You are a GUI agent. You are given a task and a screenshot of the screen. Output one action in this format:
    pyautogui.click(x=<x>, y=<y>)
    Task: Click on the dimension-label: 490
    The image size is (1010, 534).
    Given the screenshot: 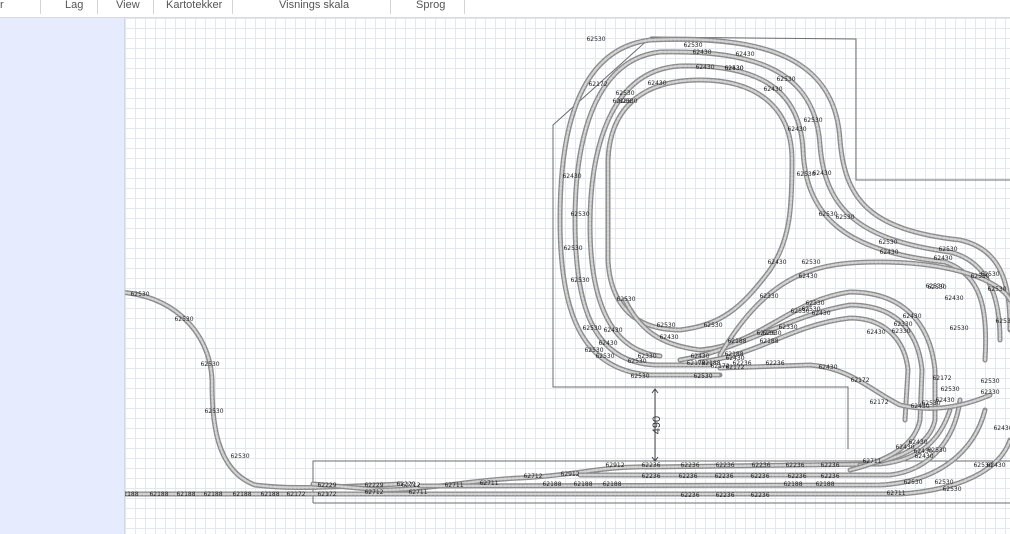 What is the action you would take?
    pyautogui.click(x=657, y=425)
    